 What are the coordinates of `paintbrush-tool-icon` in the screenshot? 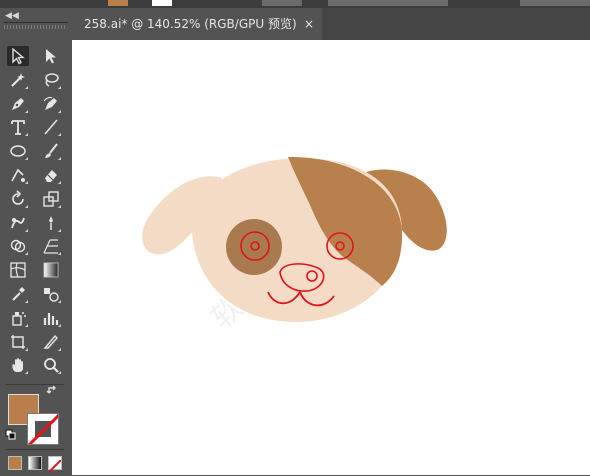 It's located at (51, 151).